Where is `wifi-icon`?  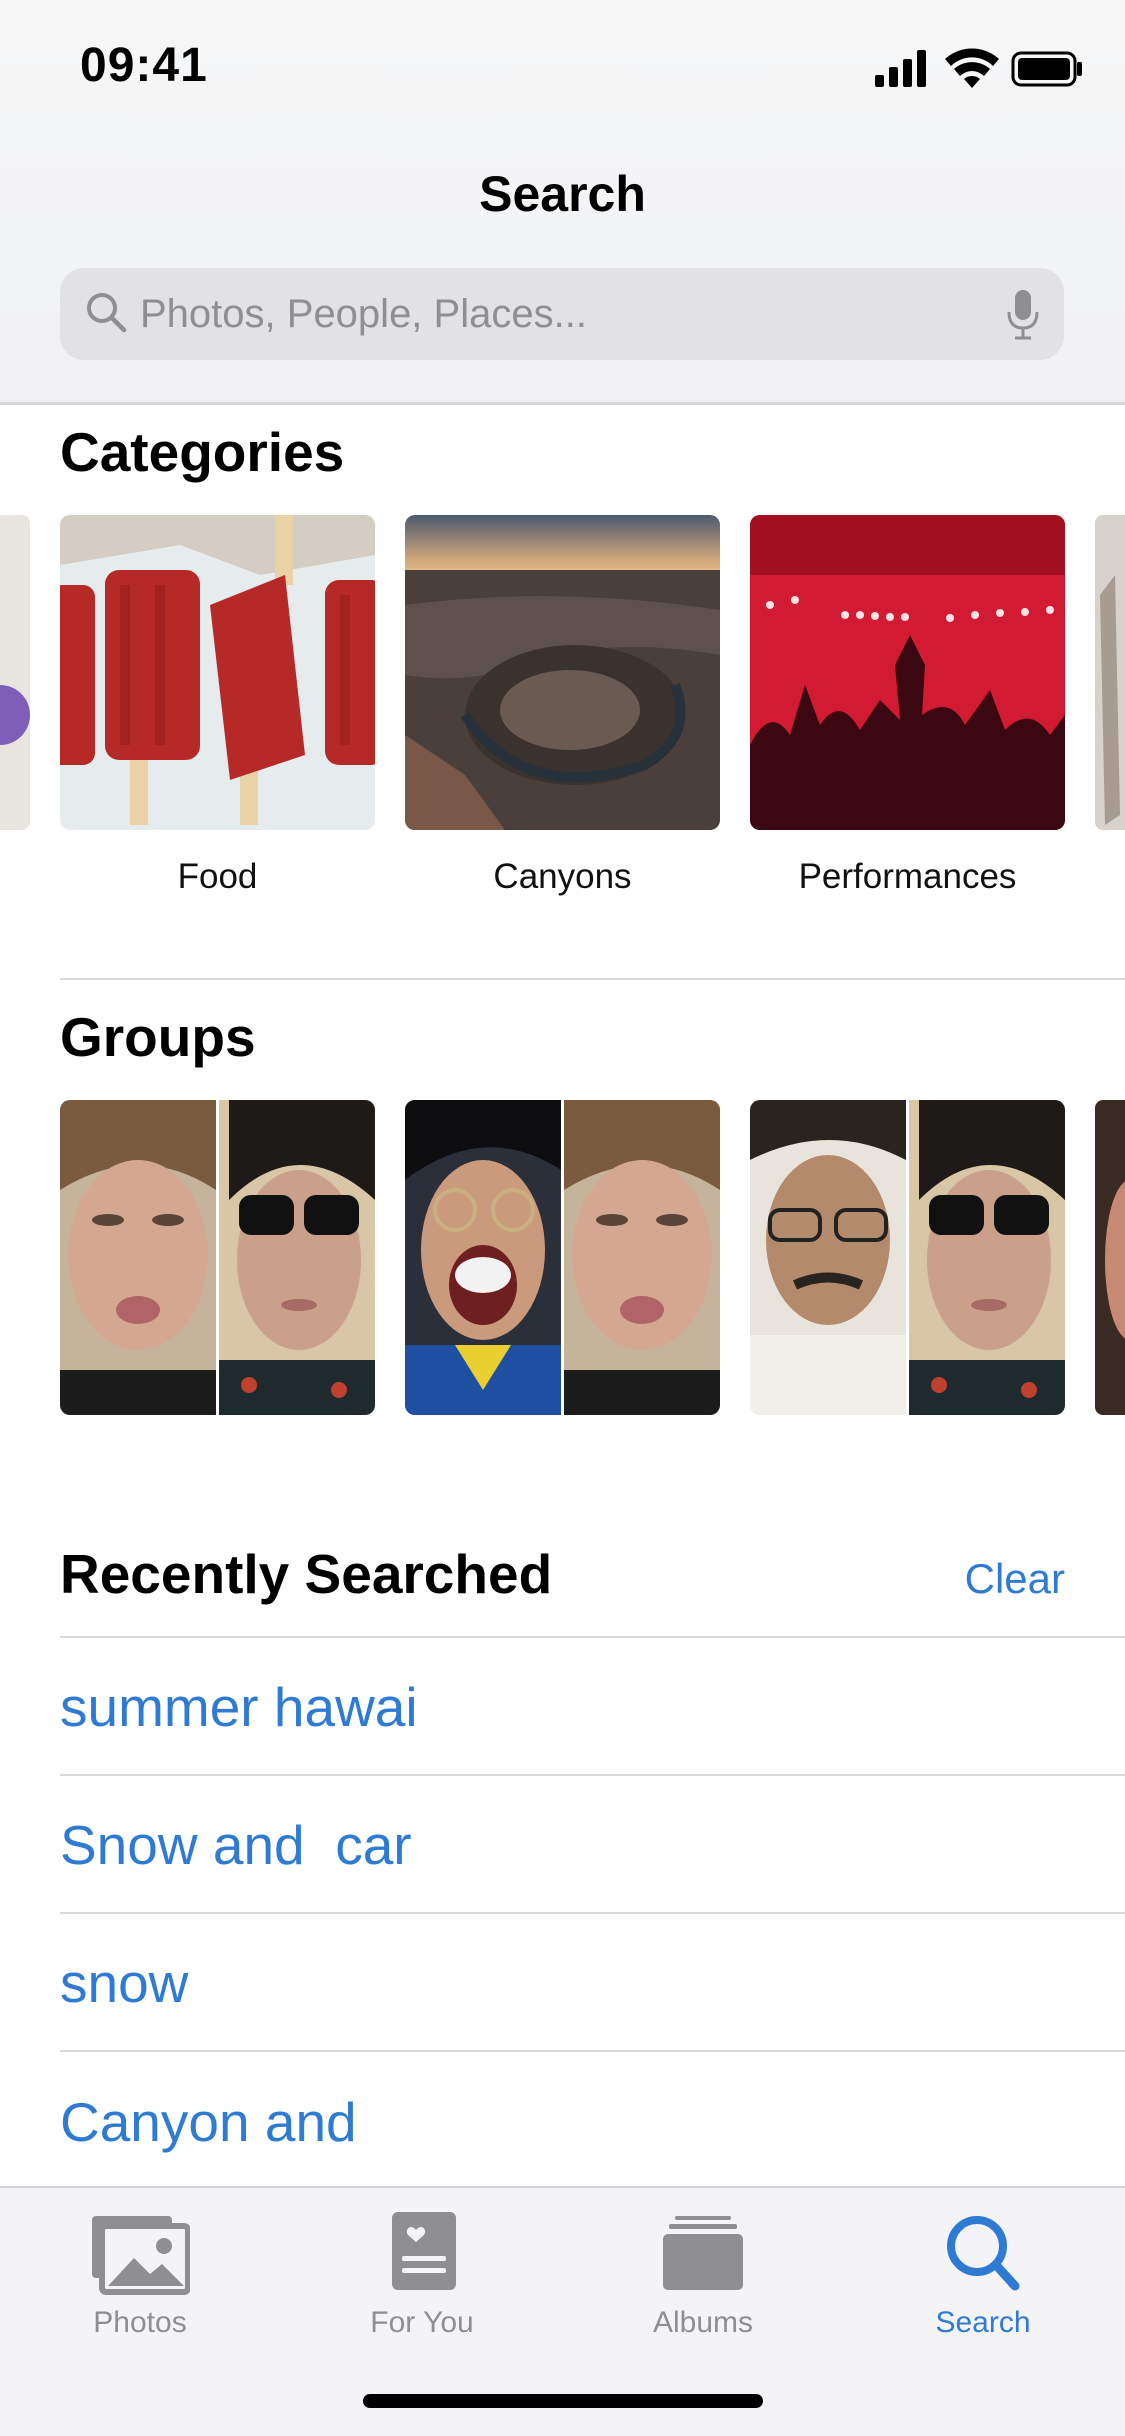 wifi-icon is located at coordinates (972, 68).